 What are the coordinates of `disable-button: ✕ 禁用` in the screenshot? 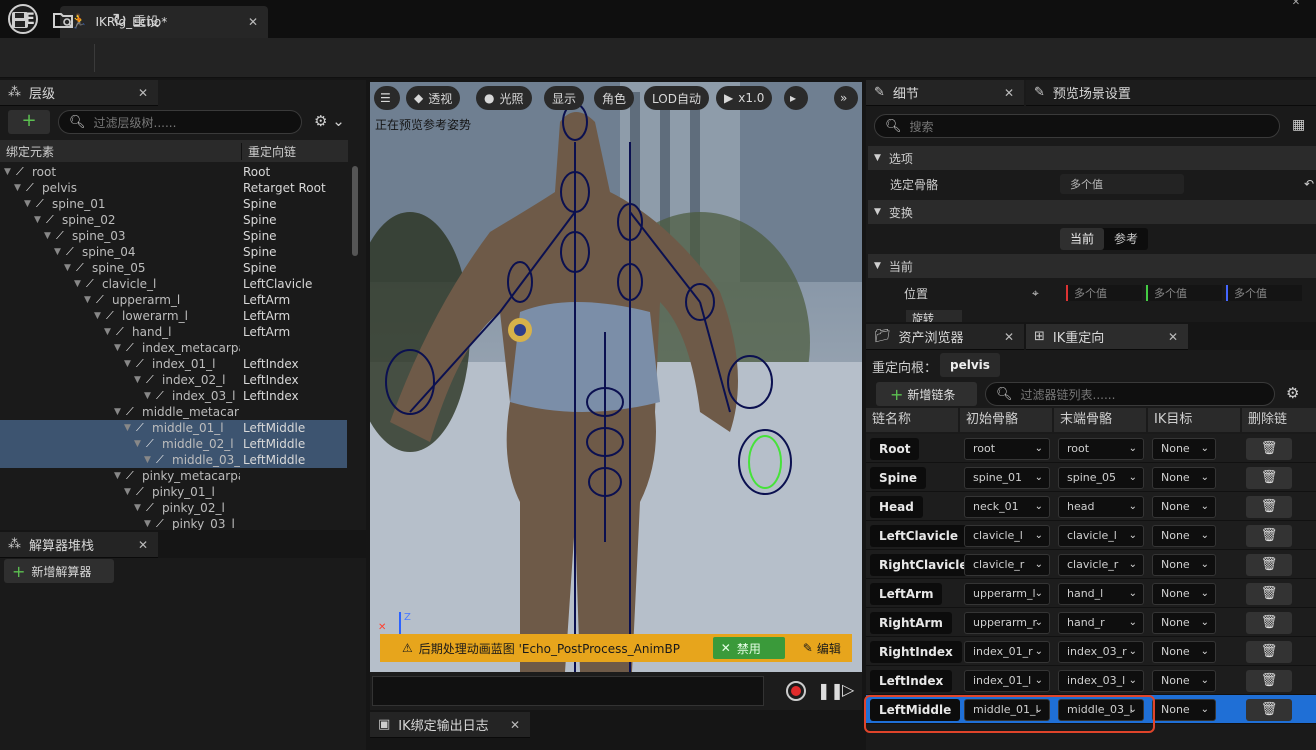 It's located at (748, 648).